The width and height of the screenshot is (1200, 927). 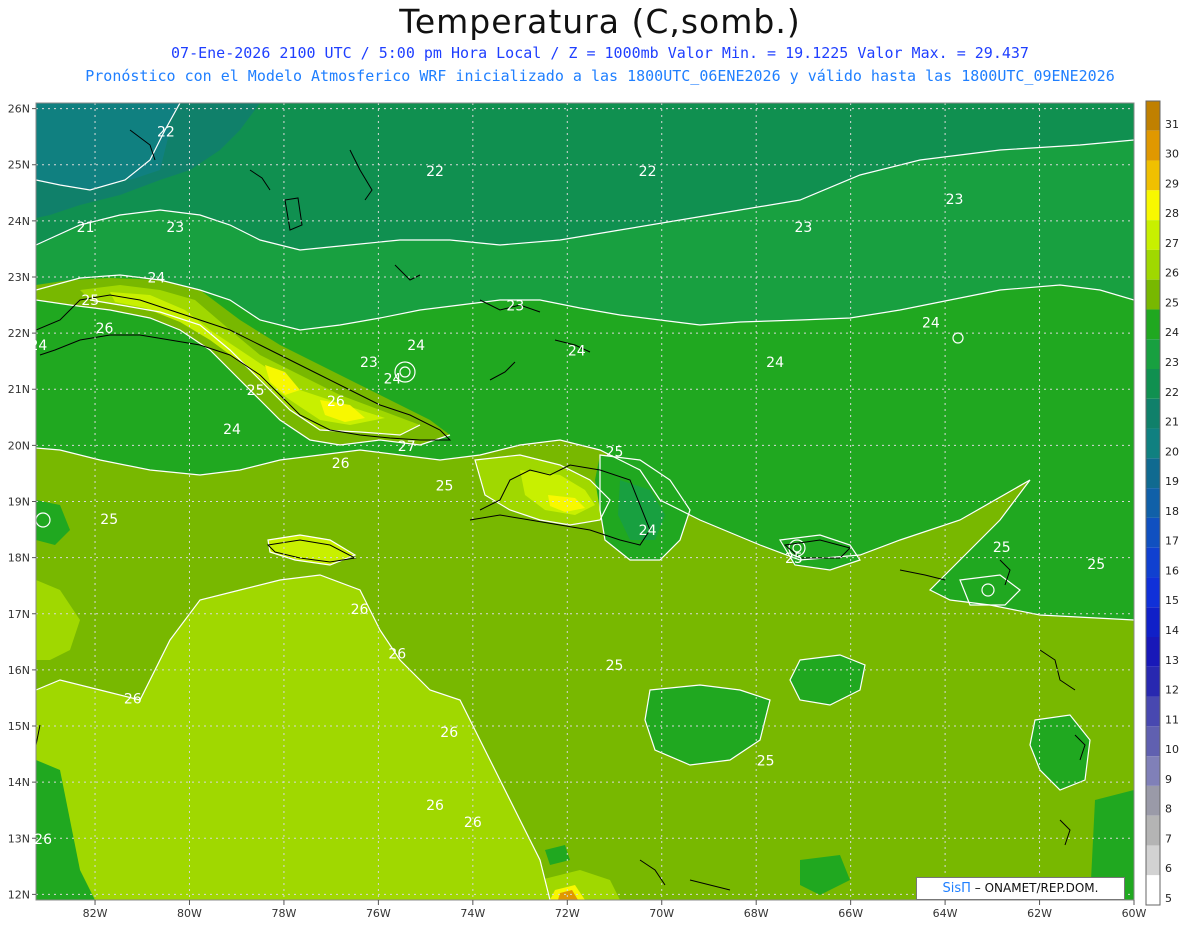 What do you see at coordinates (945, 913) in the screenshot?
I see `lon-label: 64W` at bounding box center [945, 913].